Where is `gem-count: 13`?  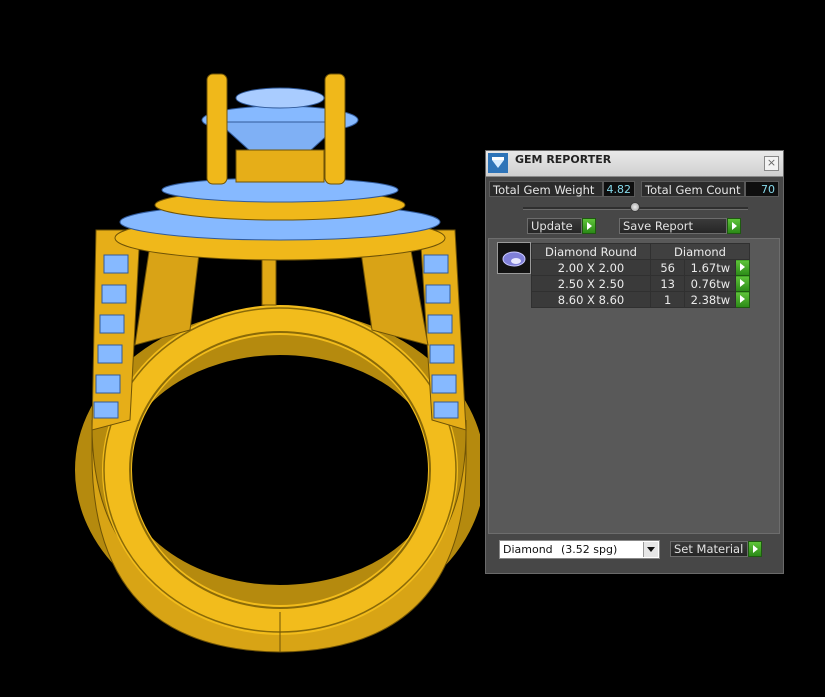
gem-count: 13 is located at coordinates (667, 283).